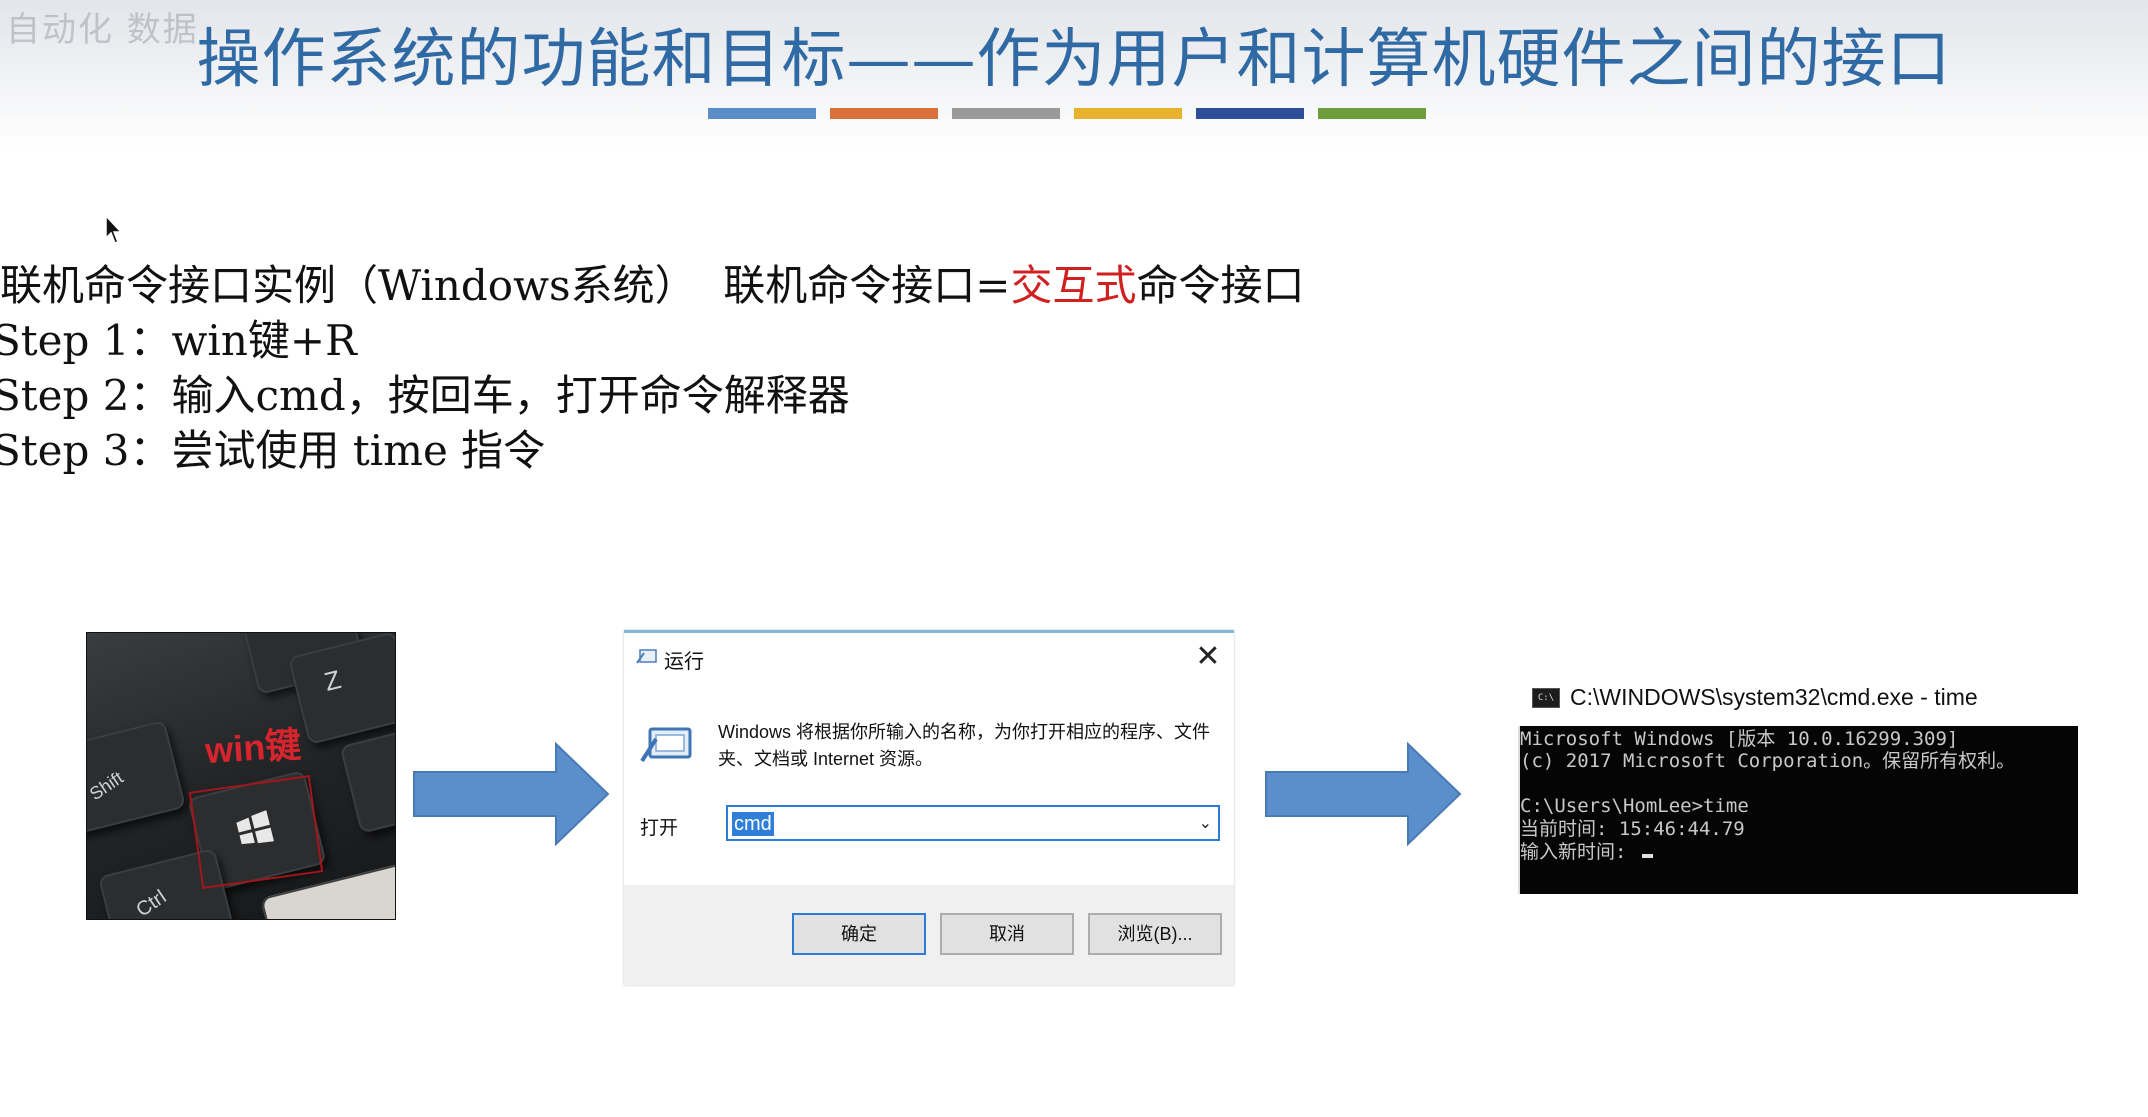 Image resolution: width=2148 pixels, height=1117 pixels. Describe the element at coordinates (1739, 739) in the screenshot. I see `console-line: Microsoft Windows [版本 10.0.16299.309]` at that location.